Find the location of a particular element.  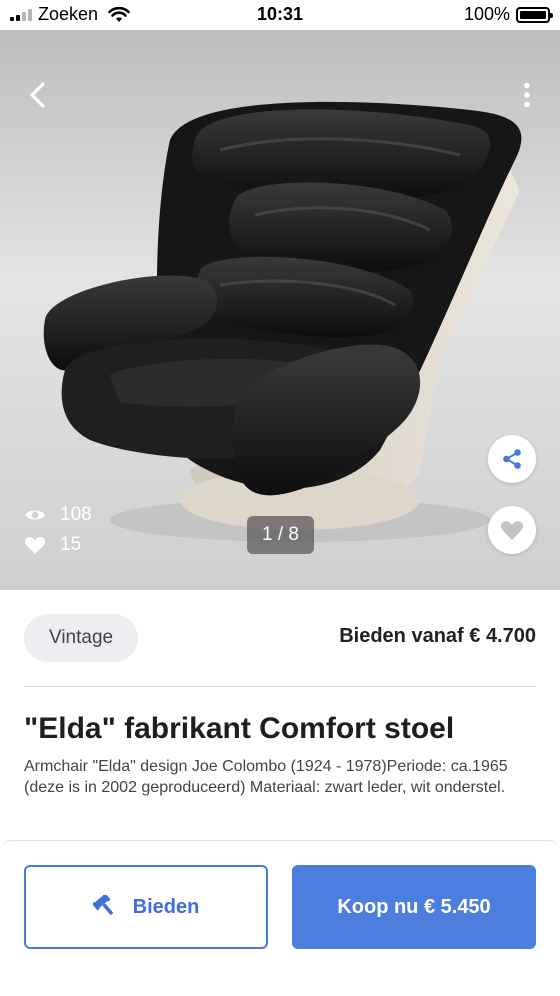

views-count: 108 is located at coordinates (58, 515).